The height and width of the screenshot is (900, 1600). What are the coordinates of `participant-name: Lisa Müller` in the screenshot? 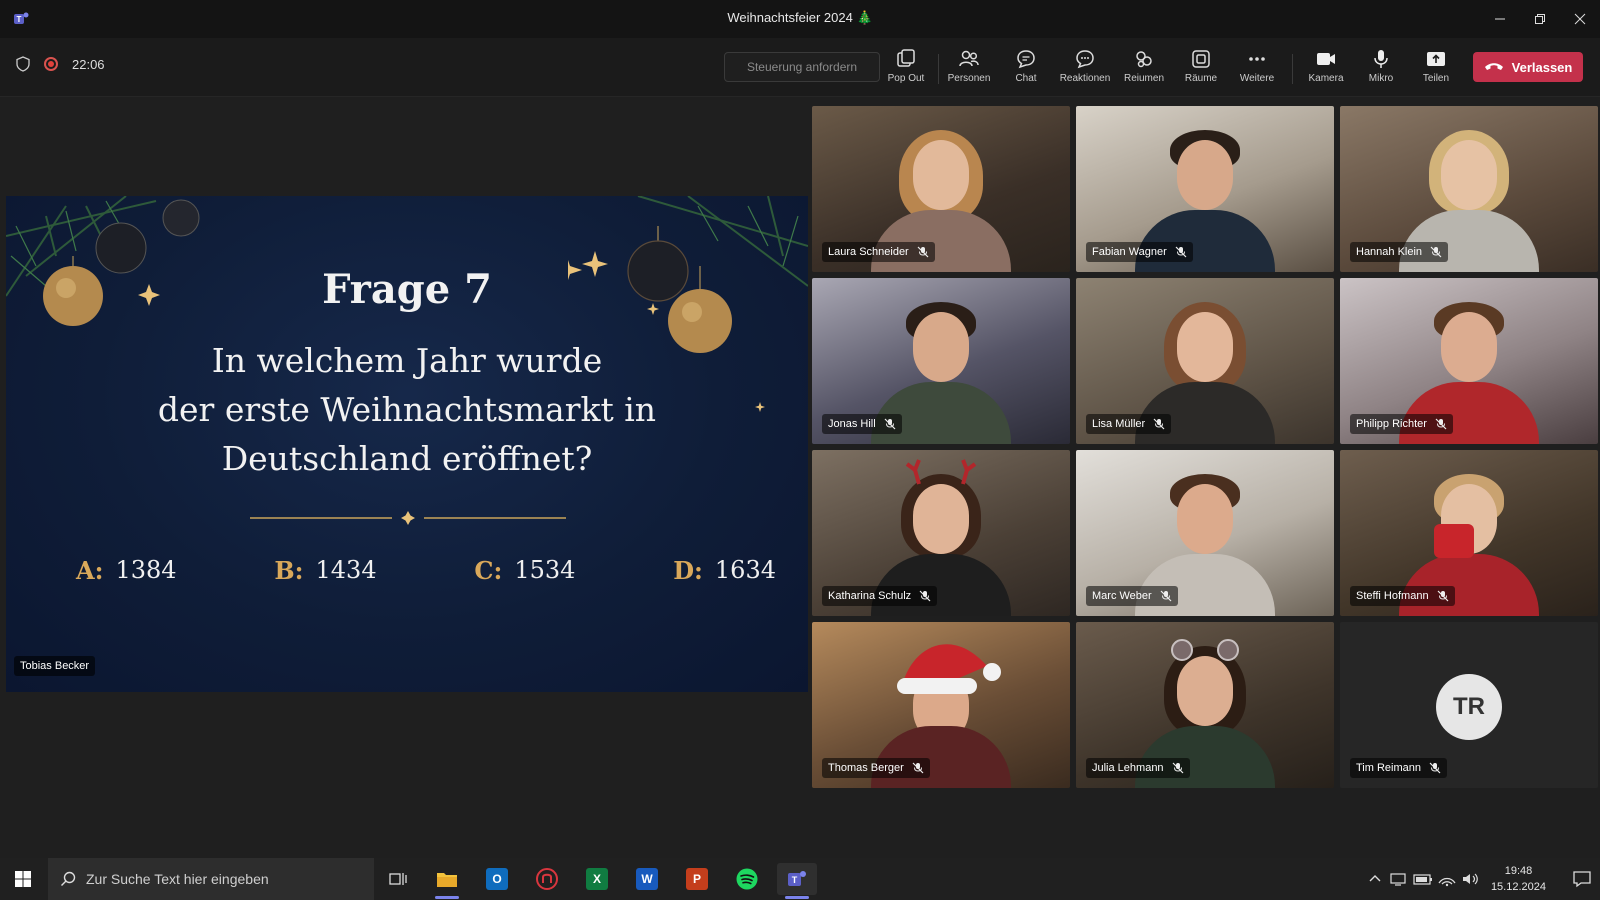 It's located at (1119, 424).